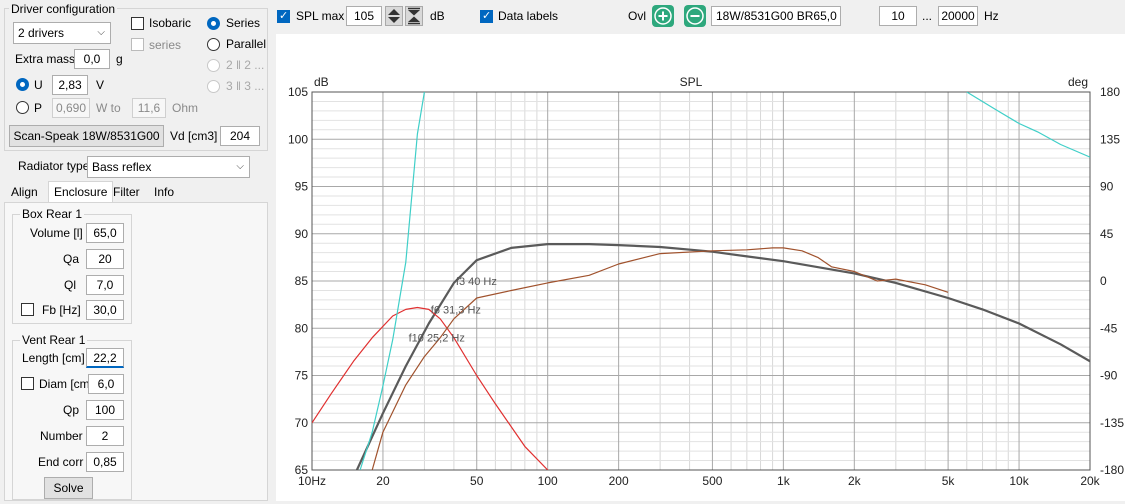  What do you see at coordinates (45, 59) in the screenshot?
I see `extra-mass-label: Extra mass` at bounding box center [45, 59].